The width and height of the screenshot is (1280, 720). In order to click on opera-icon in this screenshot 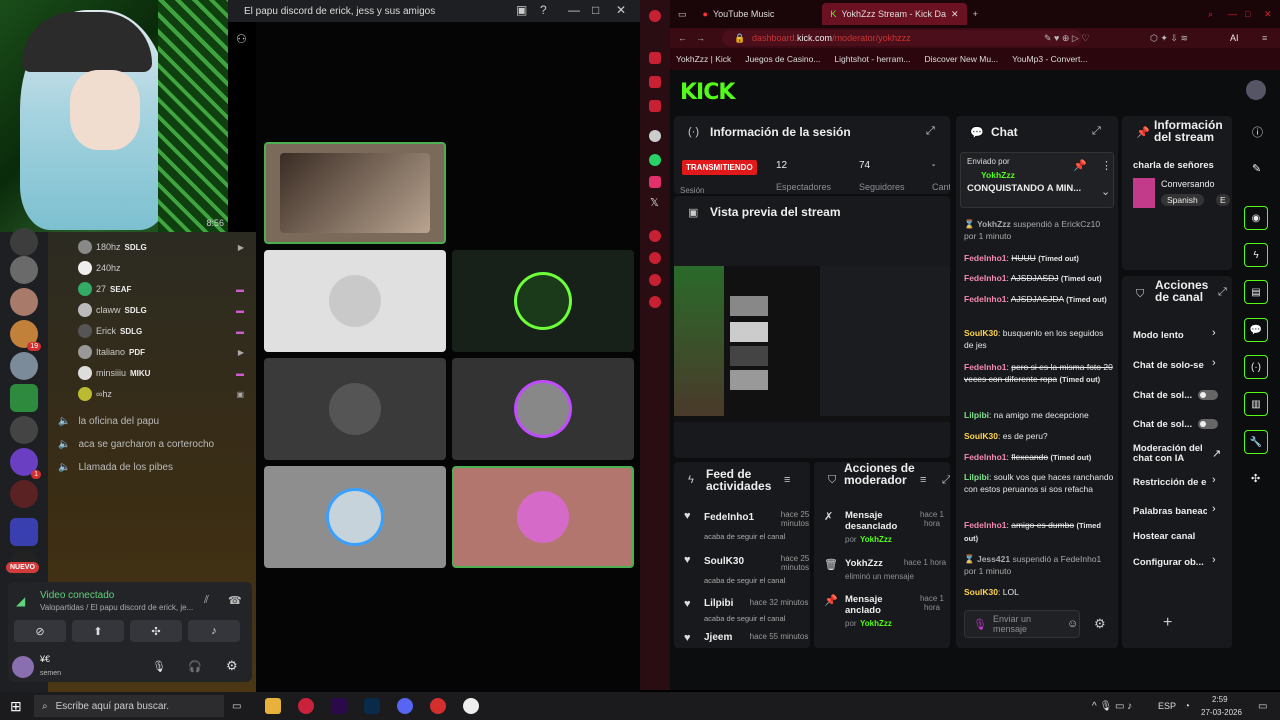, I will do `click(655, 16)`.